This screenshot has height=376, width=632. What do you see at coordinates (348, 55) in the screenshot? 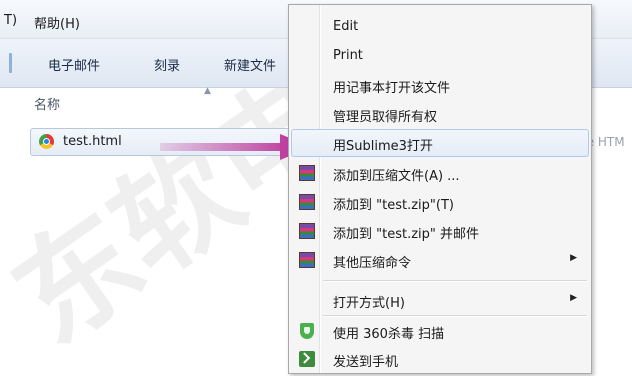
I see `menu-item-label: Print` at bounding box center [348, 55].